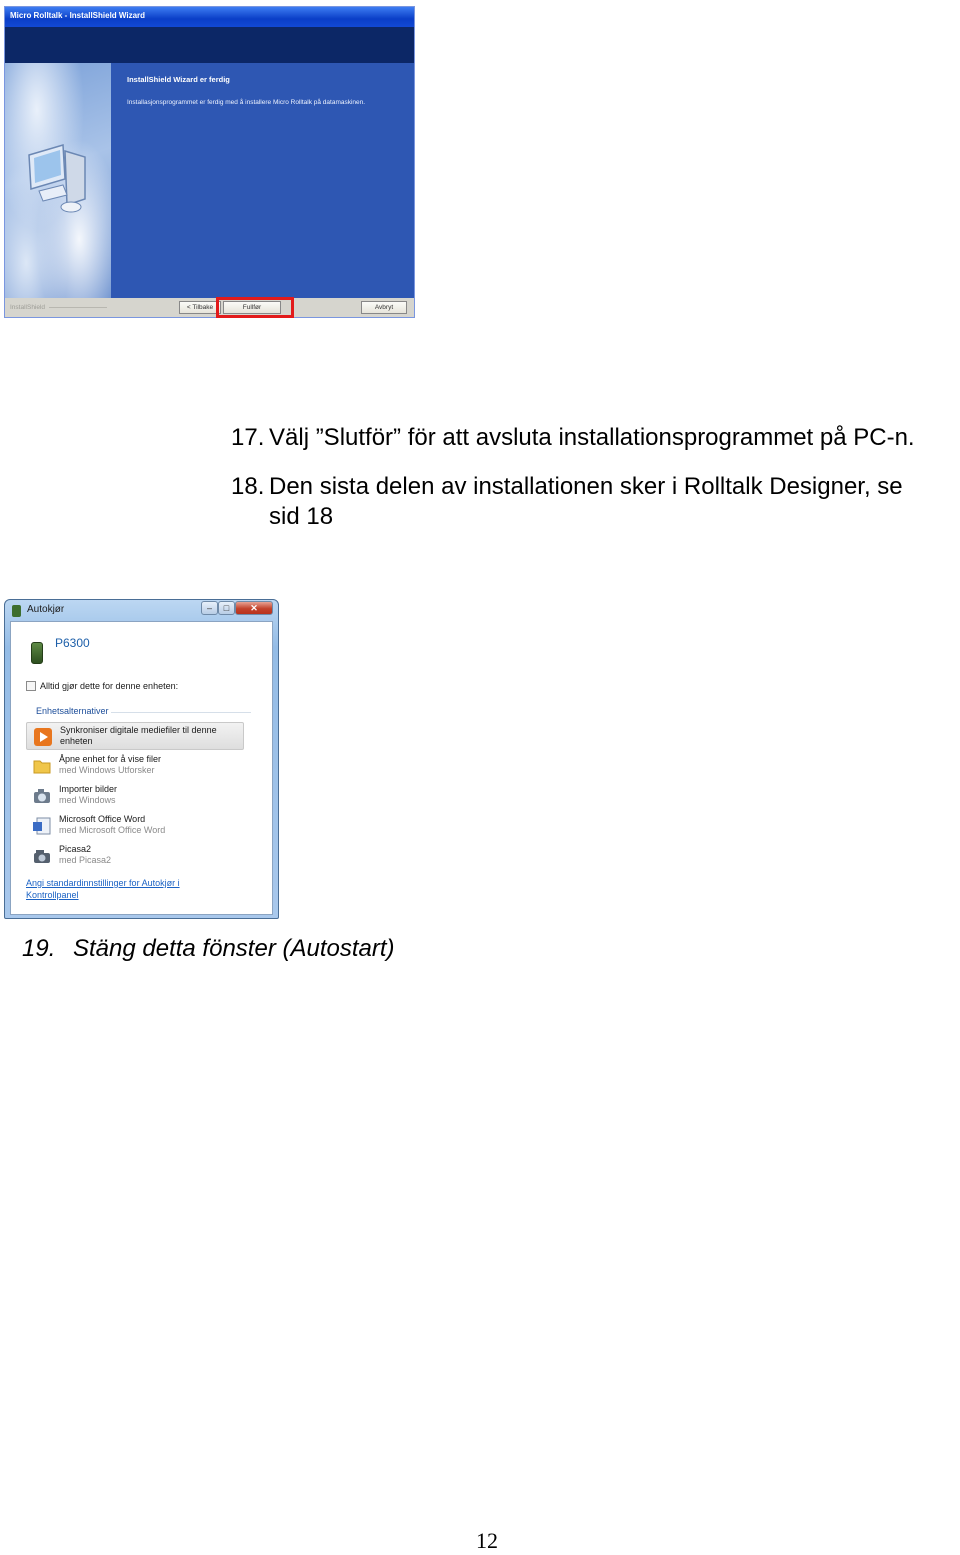  I want to click on option-title: Microsoft Office Word, so click(102, 819).